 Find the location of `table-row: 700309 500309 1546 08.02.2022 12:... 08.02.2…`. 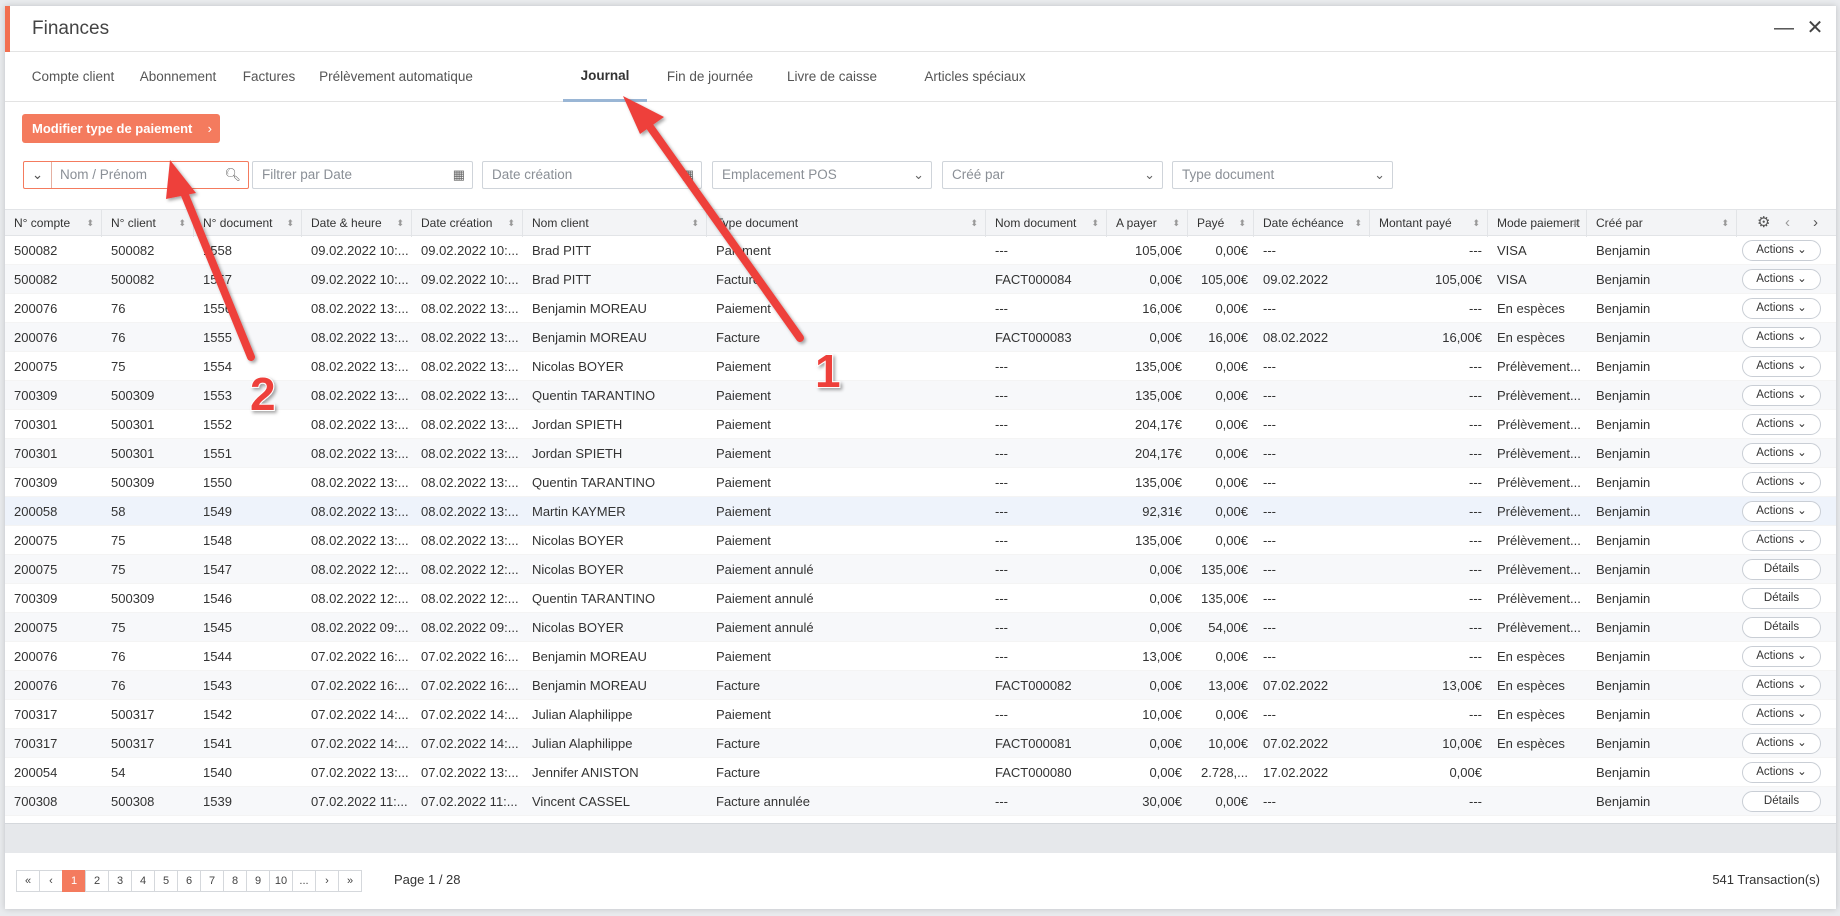

table-row: 700309 500309 1546 08.02.2022 12:... 08.02.2… is located at coordinates (920, 598).